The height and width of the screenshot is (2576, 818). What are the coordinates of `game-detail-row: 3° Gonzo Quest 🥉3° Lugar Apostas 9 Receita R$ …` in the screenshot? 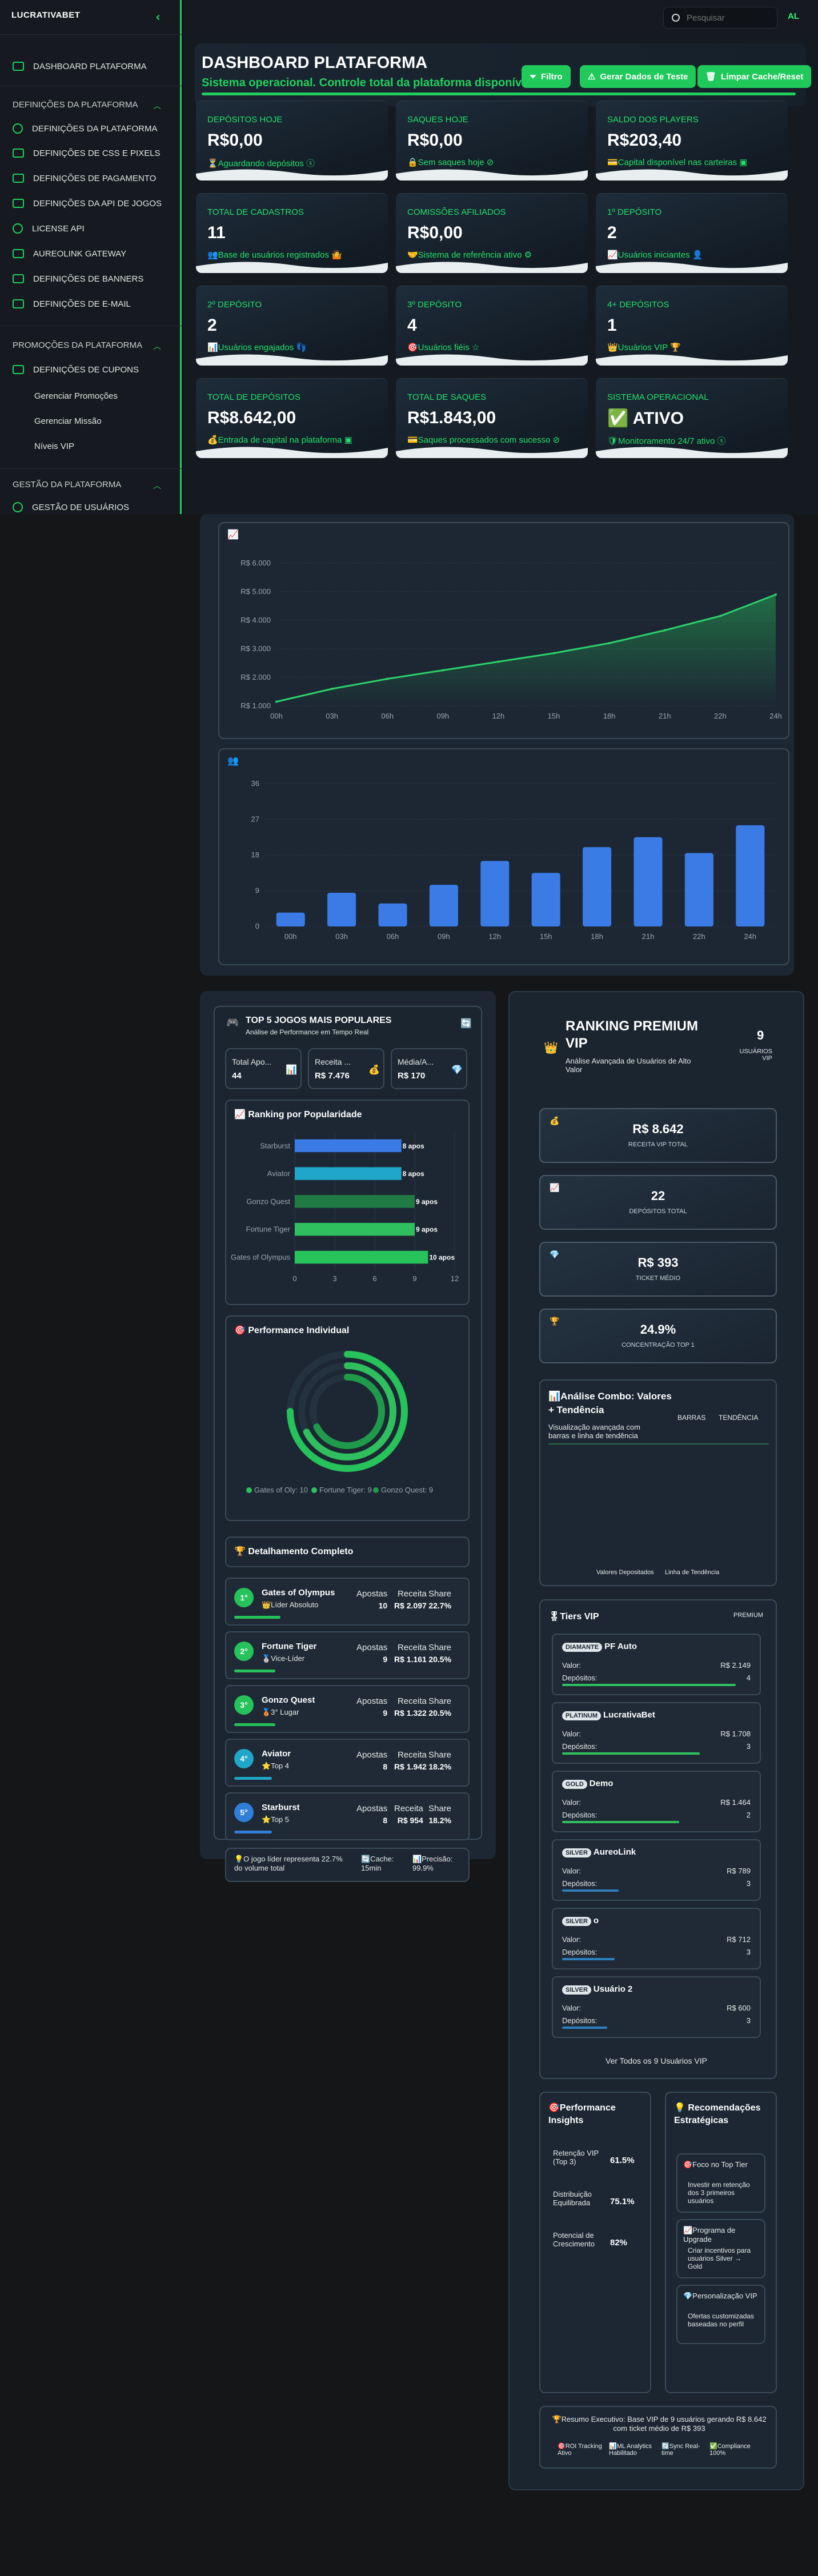 It's located at (347, 1709).